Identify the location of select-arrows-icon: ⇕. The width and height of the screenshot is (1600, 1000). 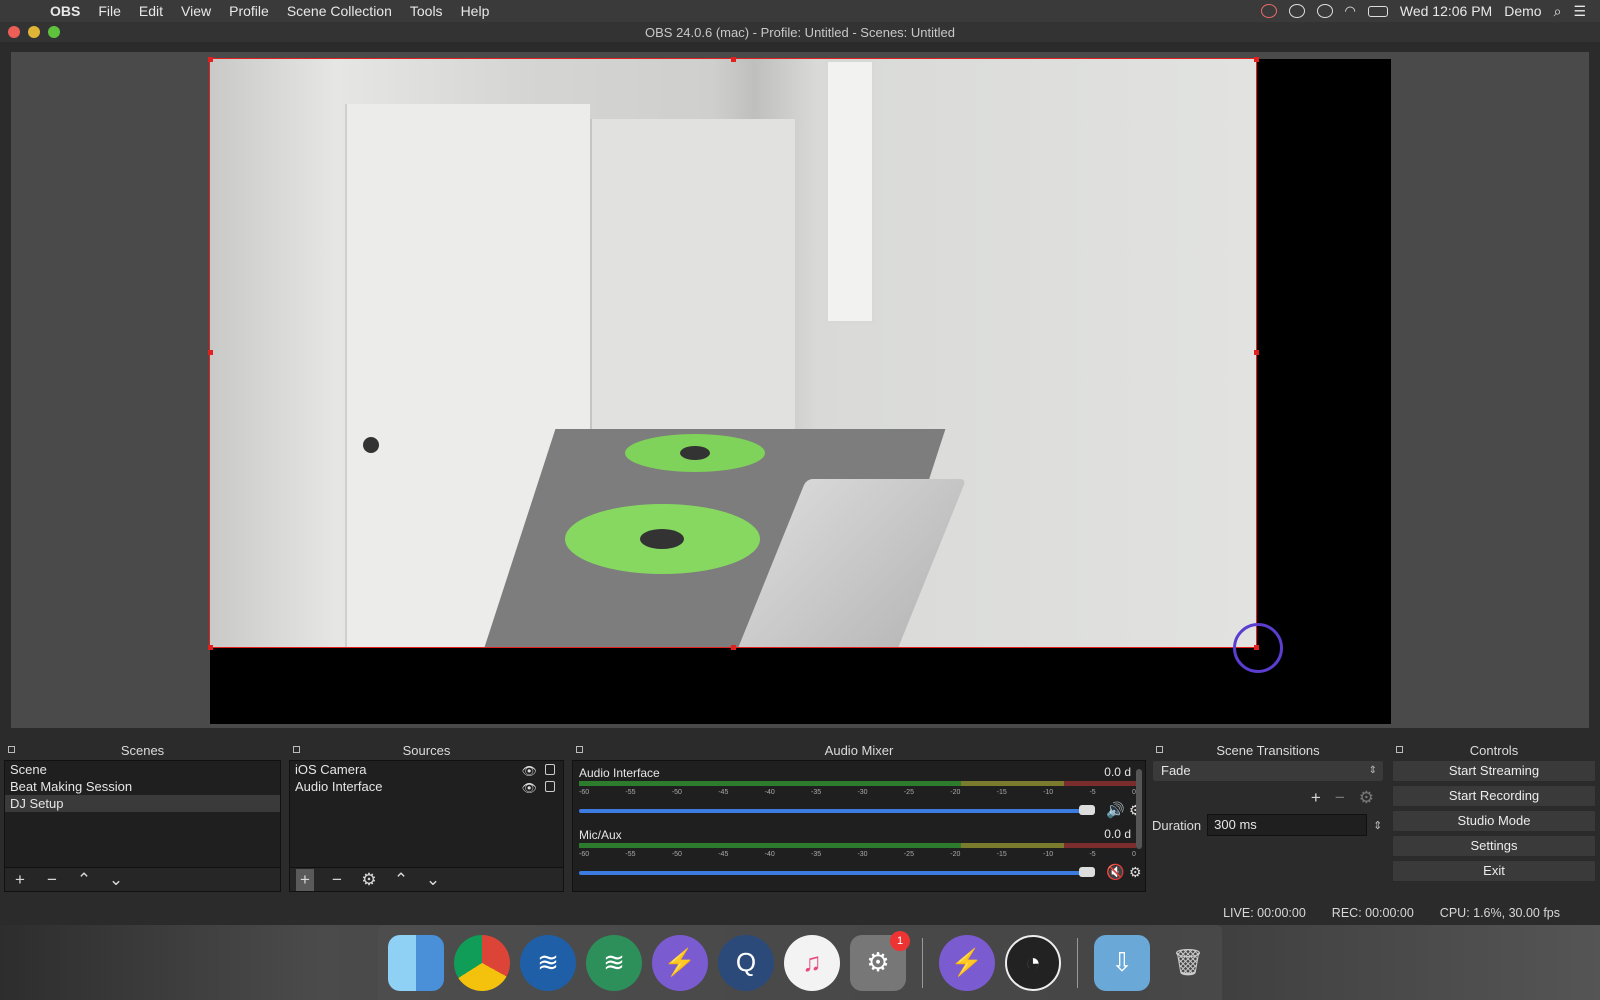
(1372, 770).